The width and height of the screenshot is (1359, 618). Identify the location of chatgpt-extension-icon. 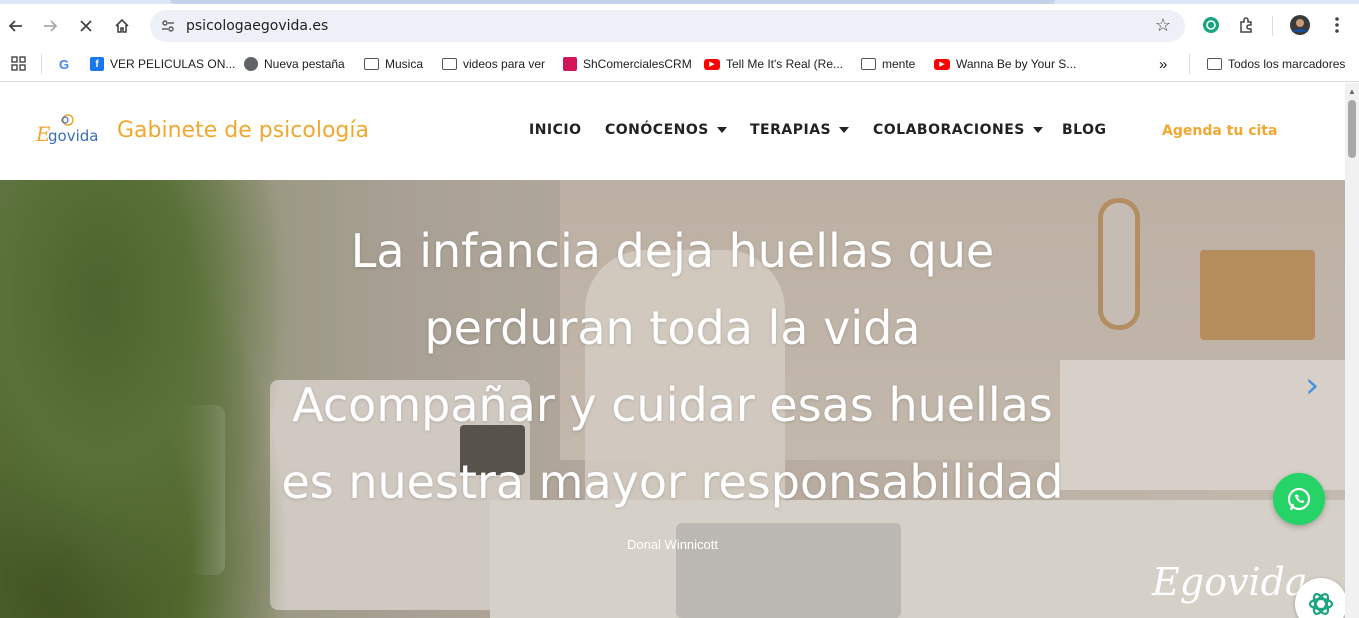
(1211, 25).